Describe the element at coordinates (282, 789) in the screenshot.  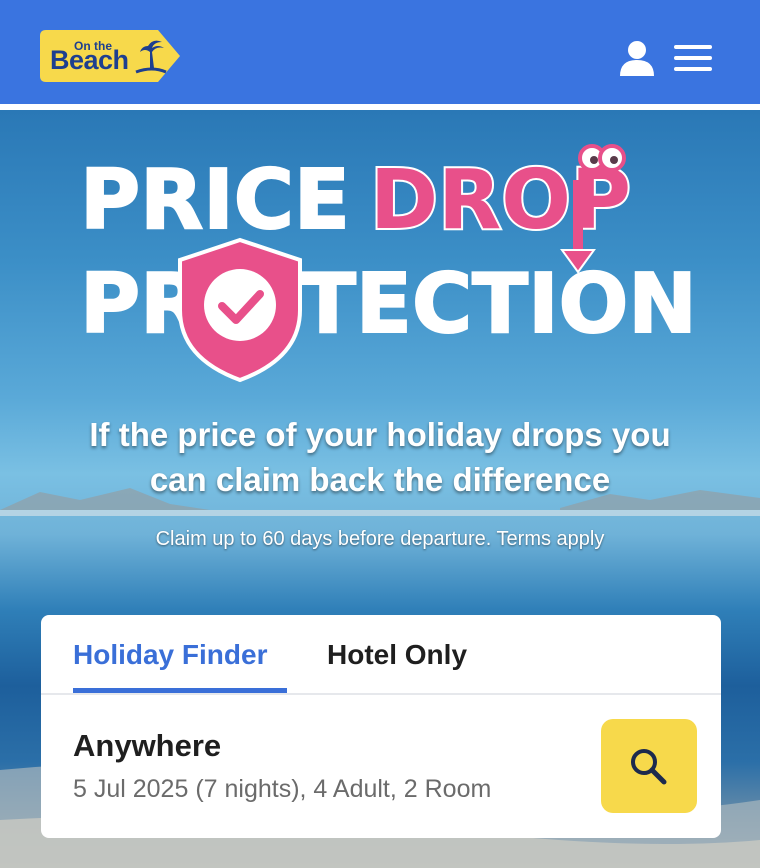
I see `trip-details-summary: 5 Jul 2025 (7 nights), 4 Adult, 2 Room` at that location.